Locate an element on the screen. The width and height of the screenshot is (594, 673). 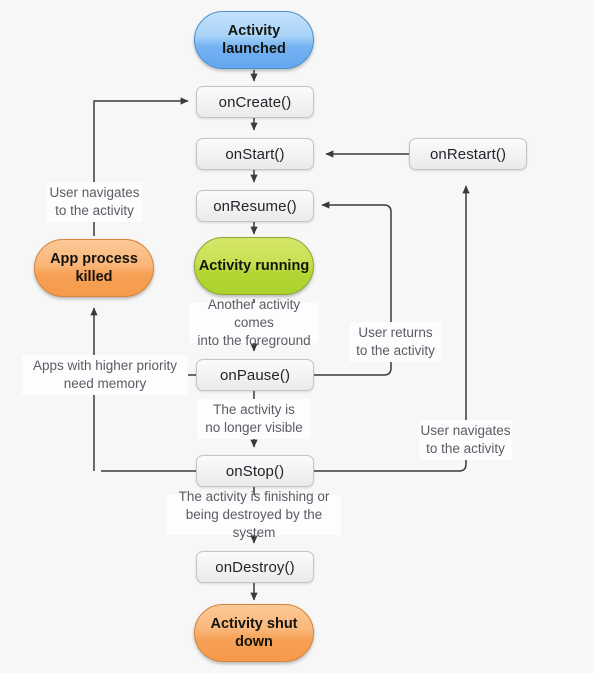
node-onstop: onStop() is located at coordinates (255, 471).